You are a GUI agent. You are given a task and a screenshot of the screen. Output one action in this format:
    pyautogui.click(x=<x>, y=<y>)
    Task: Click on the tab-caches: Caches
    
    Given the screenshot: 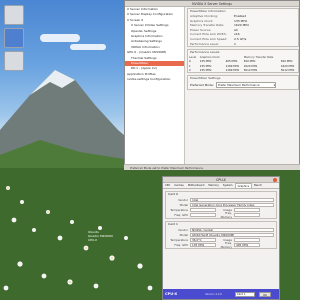 What is the action you would take?
    pyautogui.click(x=178, y=185)
    